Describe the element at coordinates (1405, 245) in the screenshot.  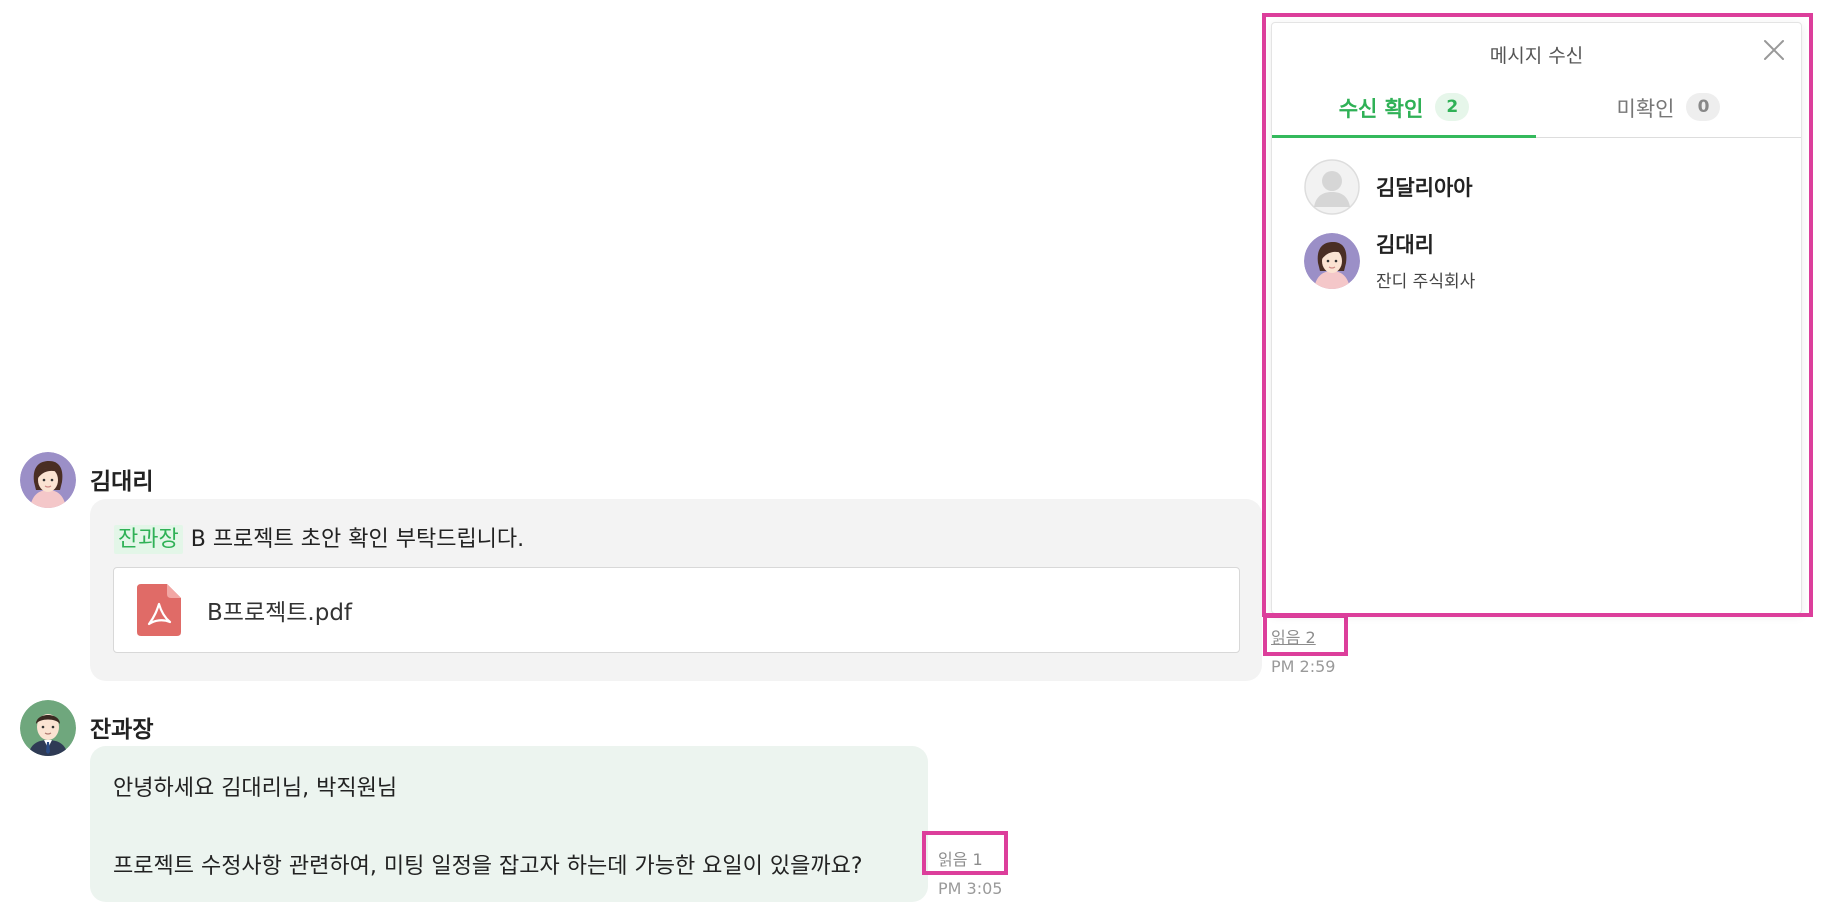
I see `reader-name: 김대리` at that location.